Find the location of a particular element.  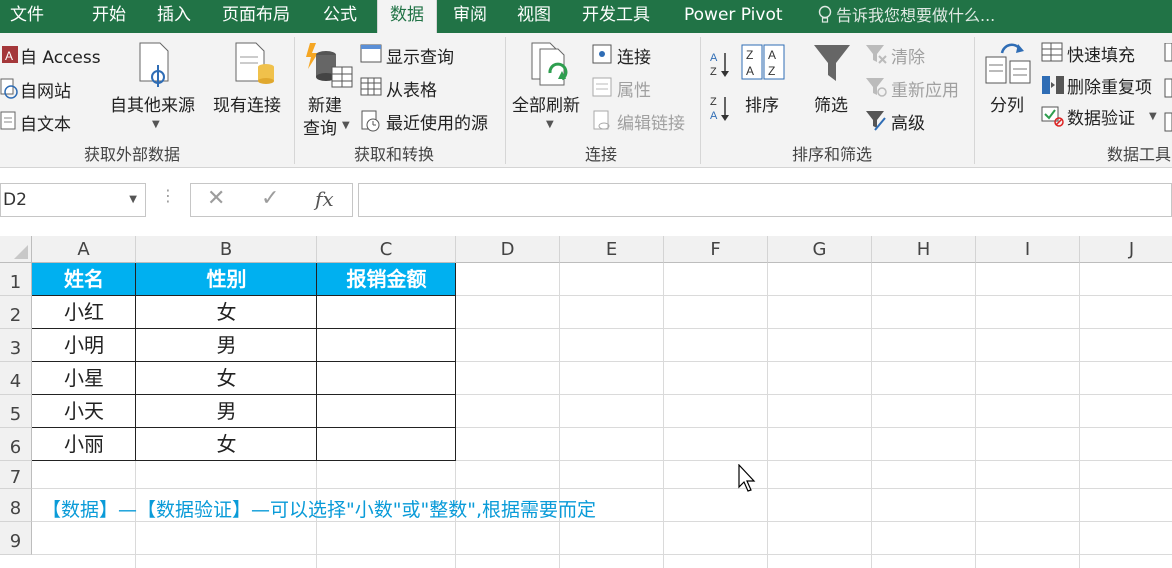

column-header-h: H is located at coordinates (924, 249).